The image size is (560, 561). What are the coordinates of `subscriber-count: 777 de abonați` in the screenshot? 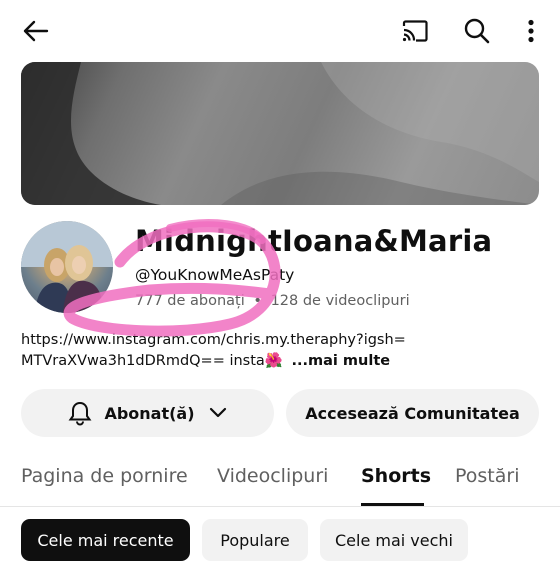 It's located at (190, 301).